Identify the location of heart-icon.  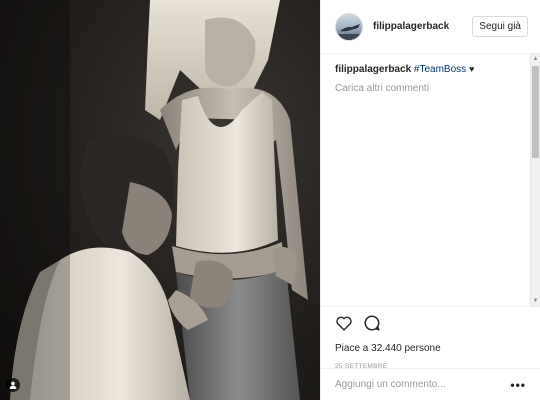
(344, 325).